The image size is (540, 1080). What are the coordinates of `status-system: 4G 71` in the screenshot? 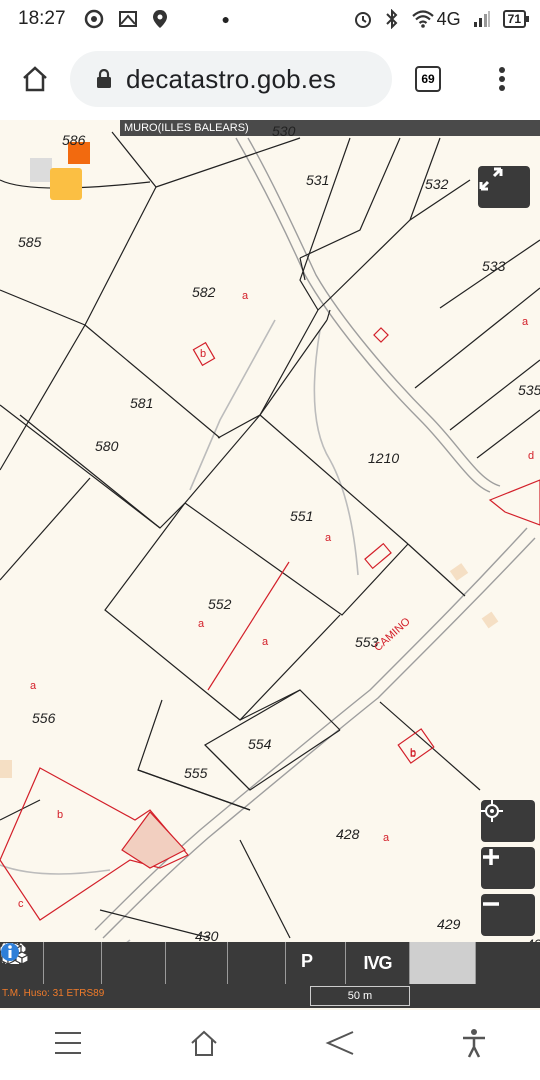 It's located at (441, 19).